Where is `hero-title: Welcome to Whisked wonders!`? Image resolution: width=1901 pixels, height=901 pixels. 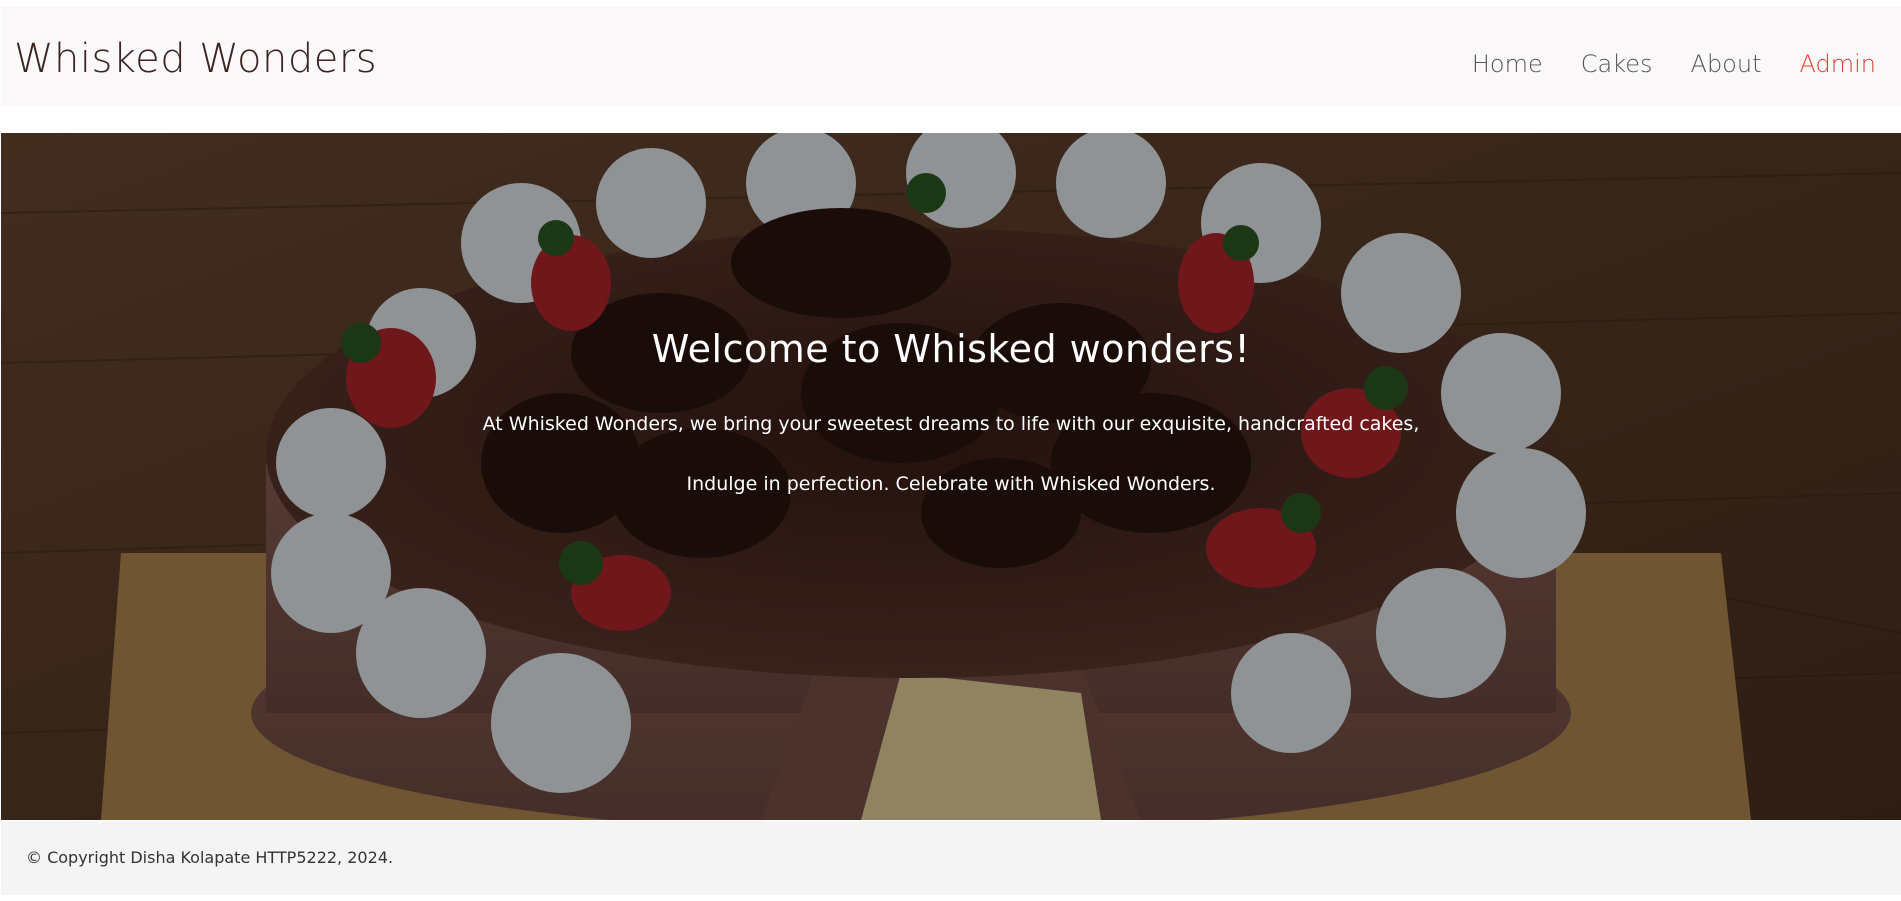
hero-title: Welcome to Whisked wonders! is located at coordinates (951, 349).